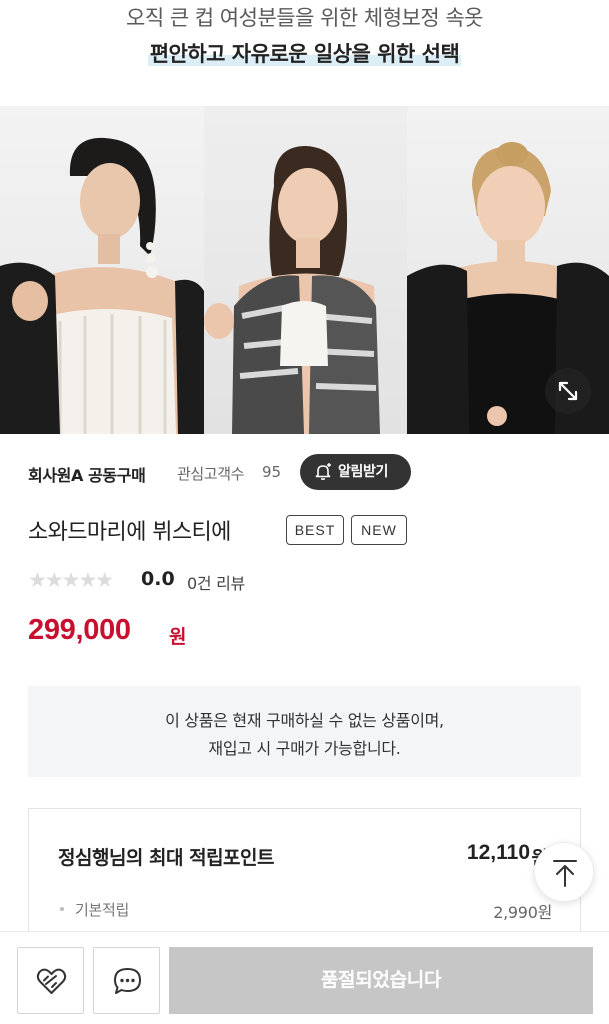 This screenshot has height=1024, width=609. What do you see at coordinates (71, 580) in the screenshot?
I see `rating-stars-icon: ★★★★★` at bounding box center [71, 580].